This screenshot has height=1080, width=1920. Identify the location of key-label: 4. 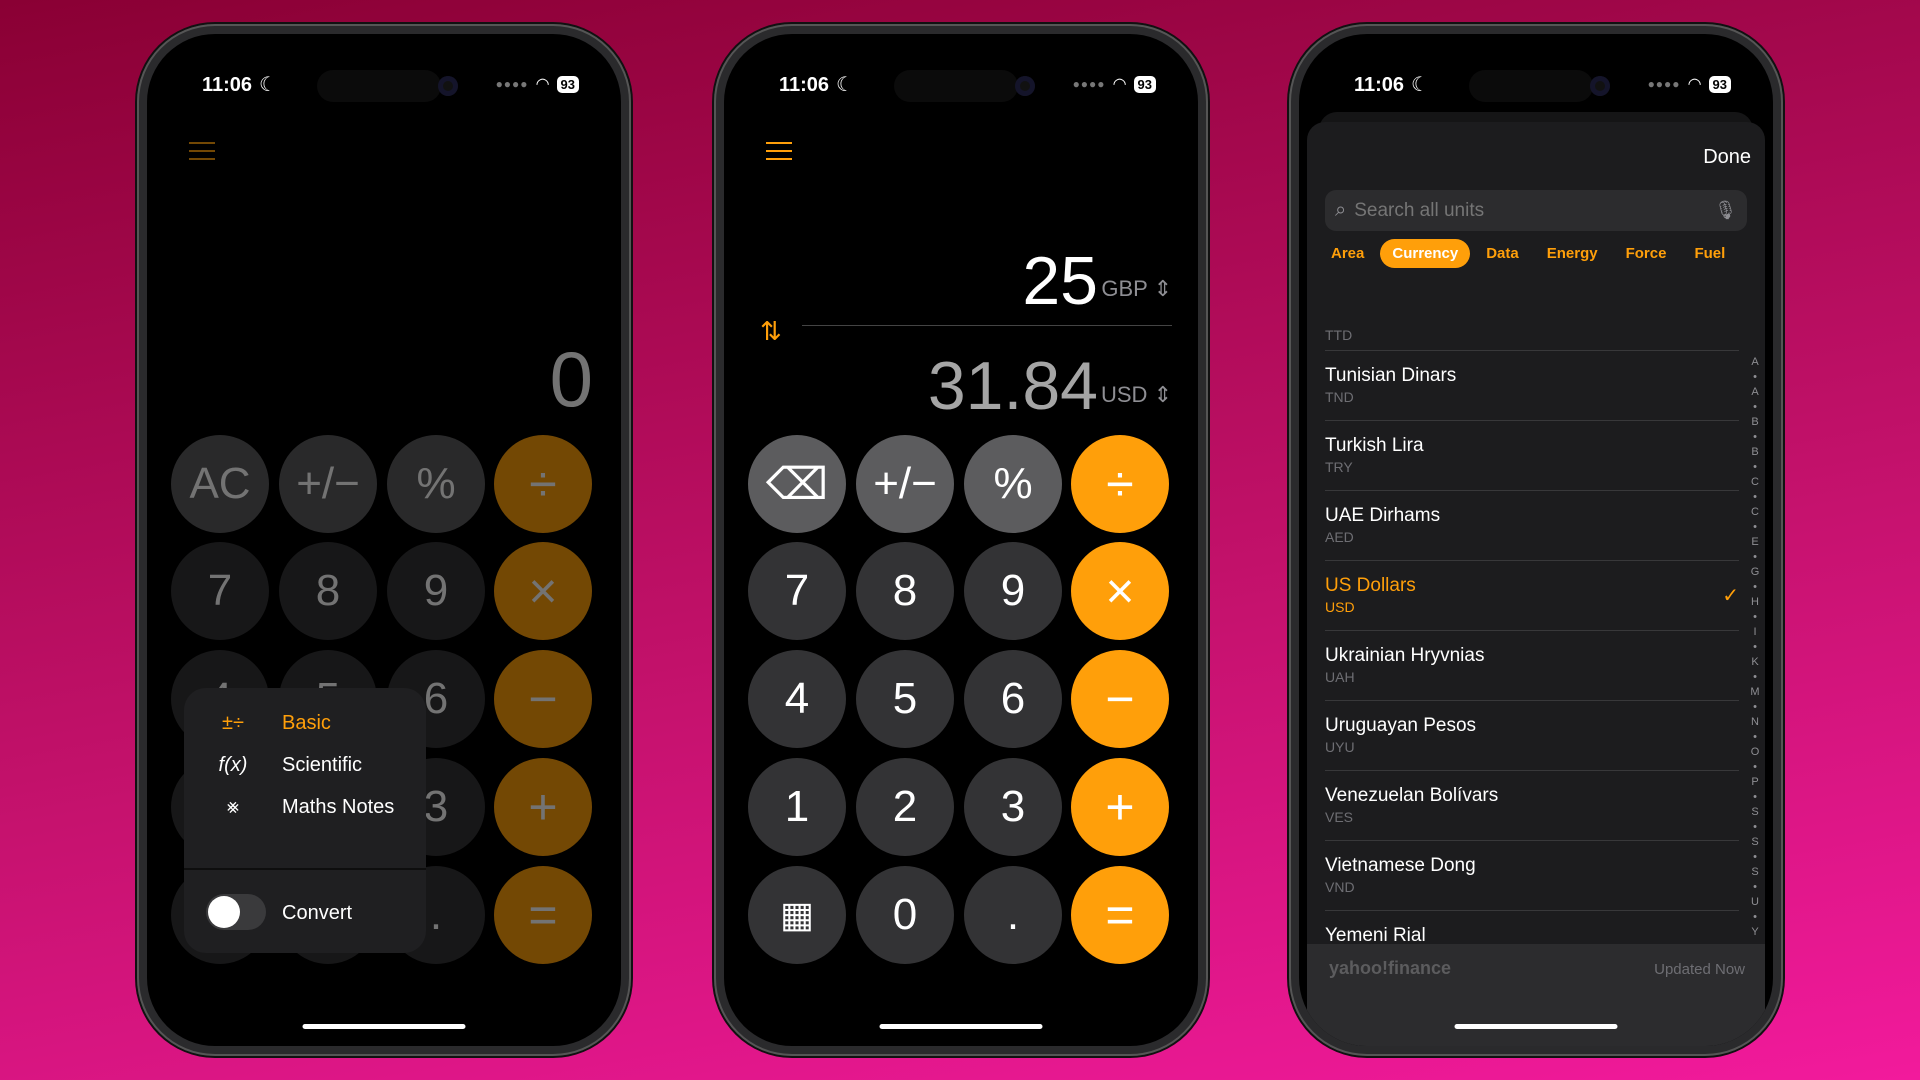
(797, 698).